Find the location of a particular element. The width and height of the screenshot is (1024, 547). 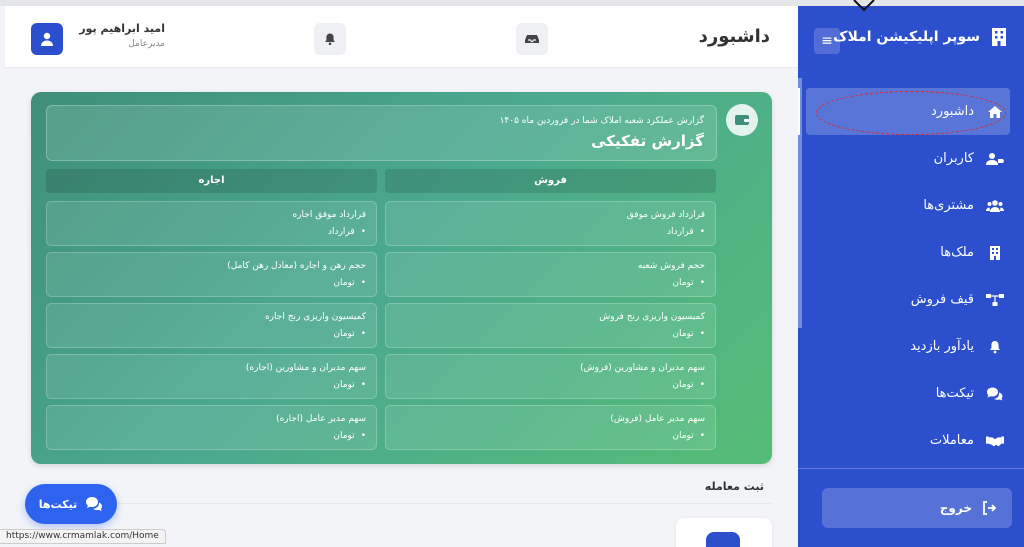

sidebar-item-properties: ملک‌ها is located at coordinates (911, 252).